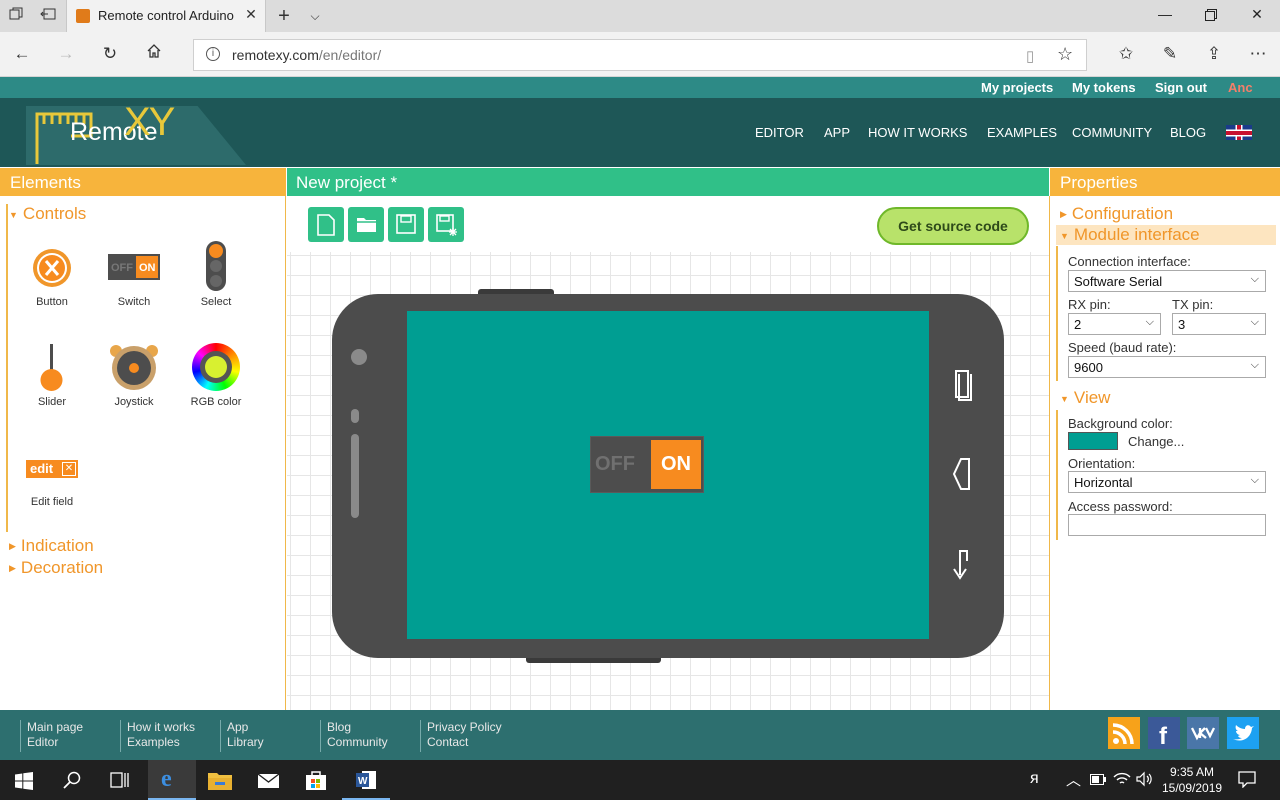  Describe the element at coordinates (1247, 779) in the screenshot. I see `action-center-icon` at that location.